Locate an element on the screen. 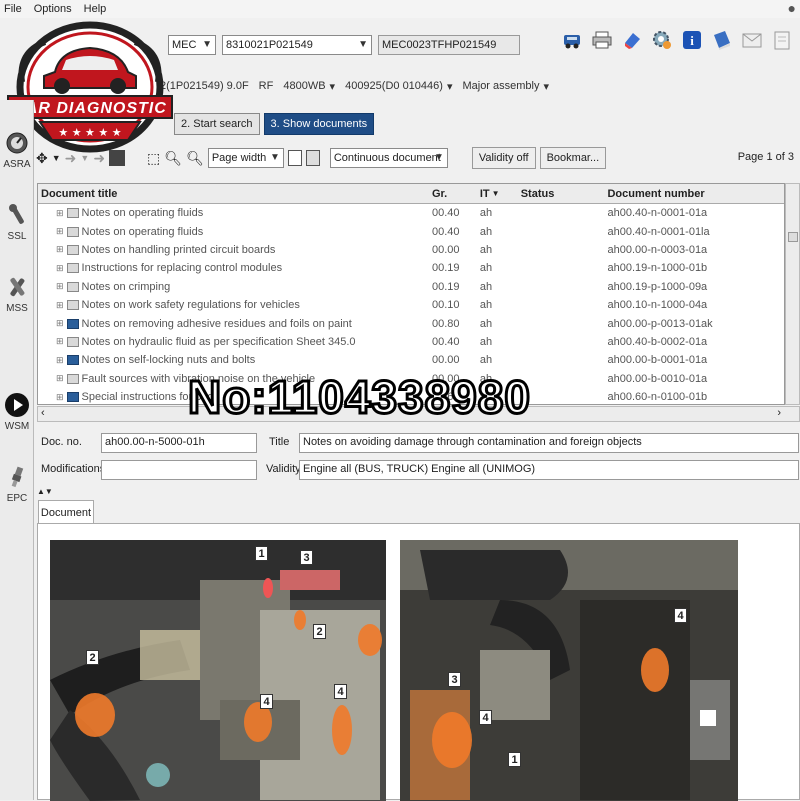  column-header-it: IT ▼ is located at coordinates (497, 193).